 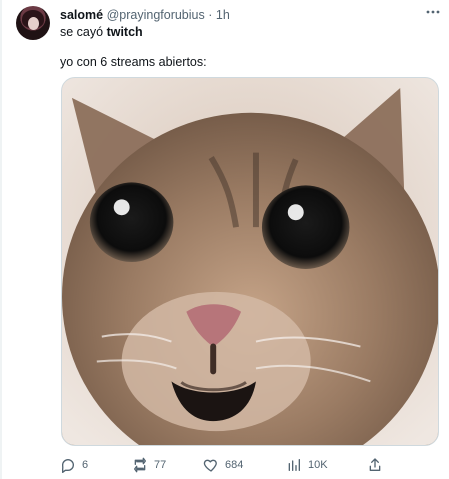 I want to click on retweet-icon, so click(x=140, y=465).